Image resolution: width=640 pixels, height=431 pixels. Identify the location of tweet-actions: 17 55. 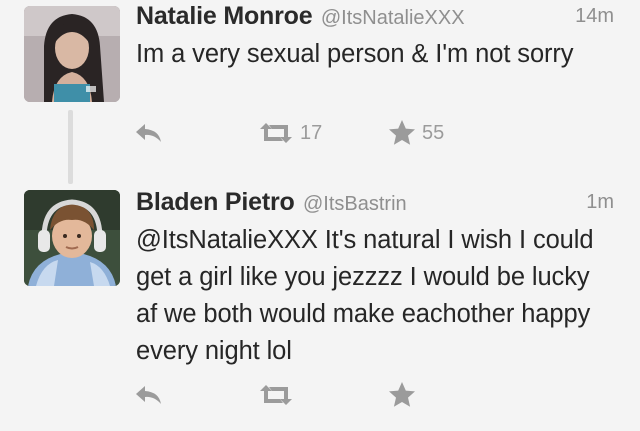
(304, 133).